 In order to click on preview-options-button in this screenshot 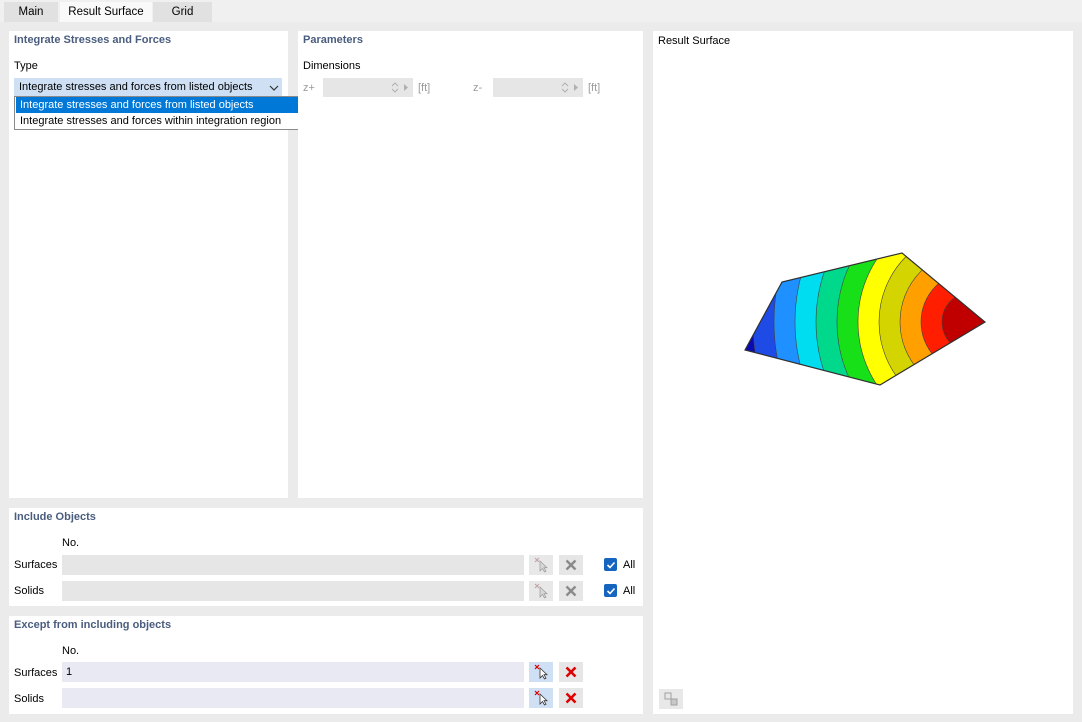, I will do `click(671, 699)`.